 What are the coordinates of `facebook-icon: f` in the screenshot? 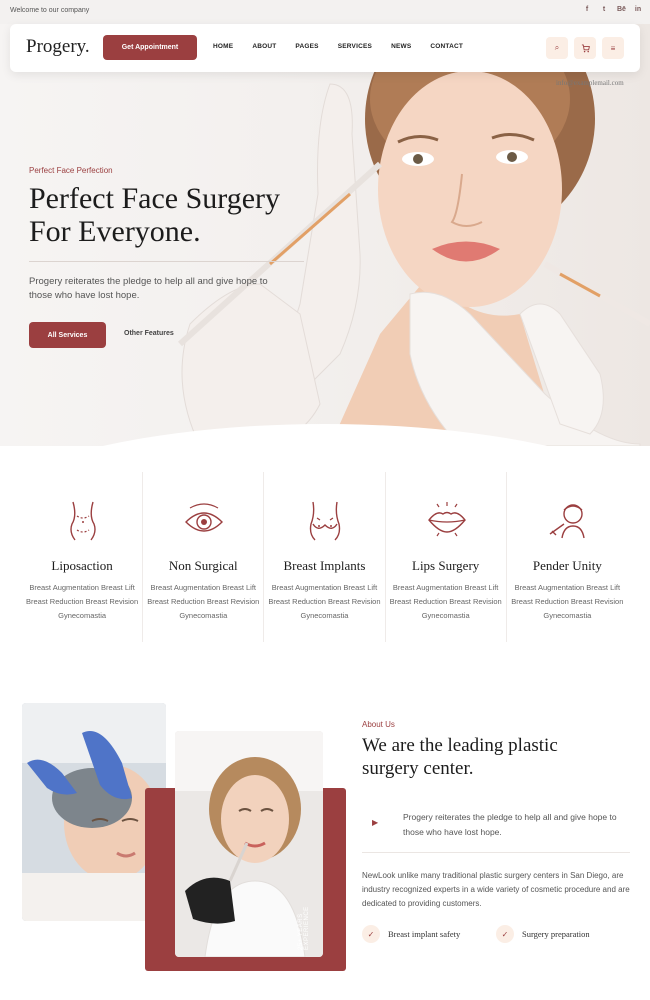 It's located at (587, 9).